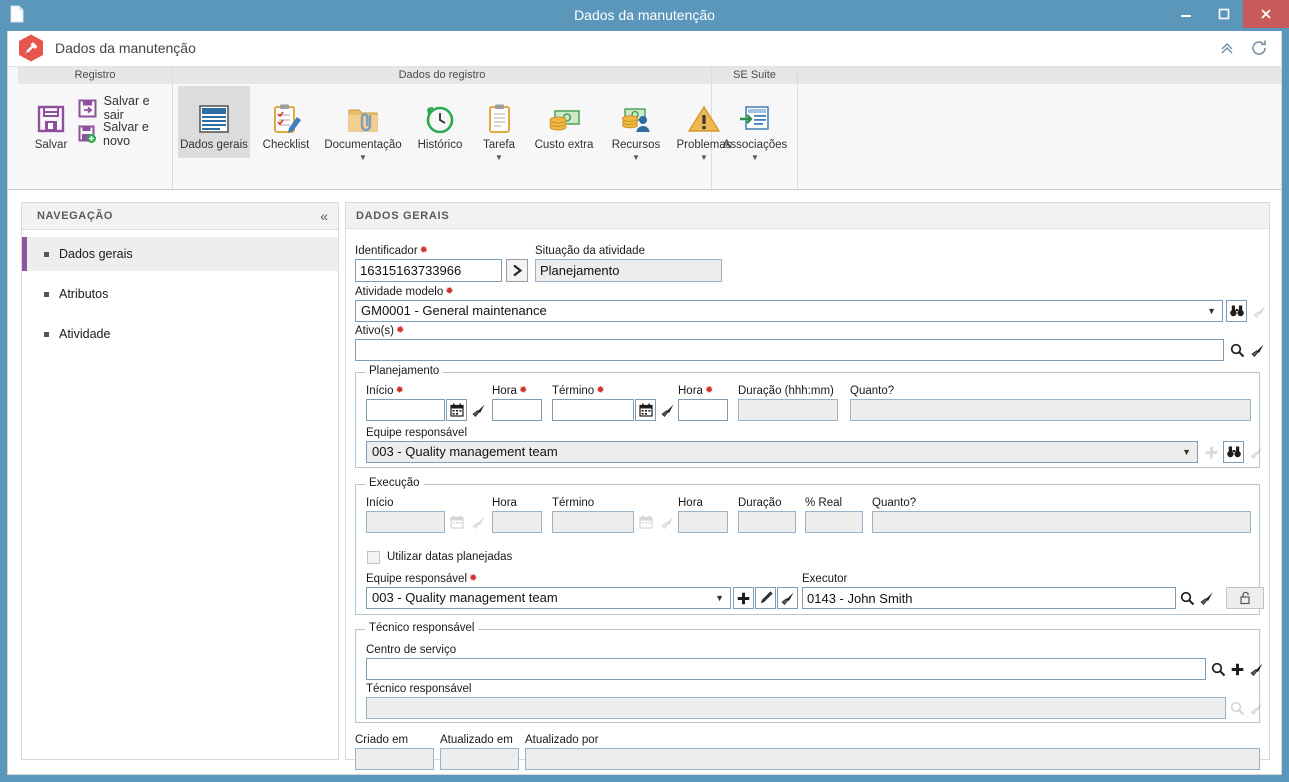  Describe the element at coordinates (373, 557) in the screenshot. I see `utilizar-datas-planejadas-checkbox` at that location.